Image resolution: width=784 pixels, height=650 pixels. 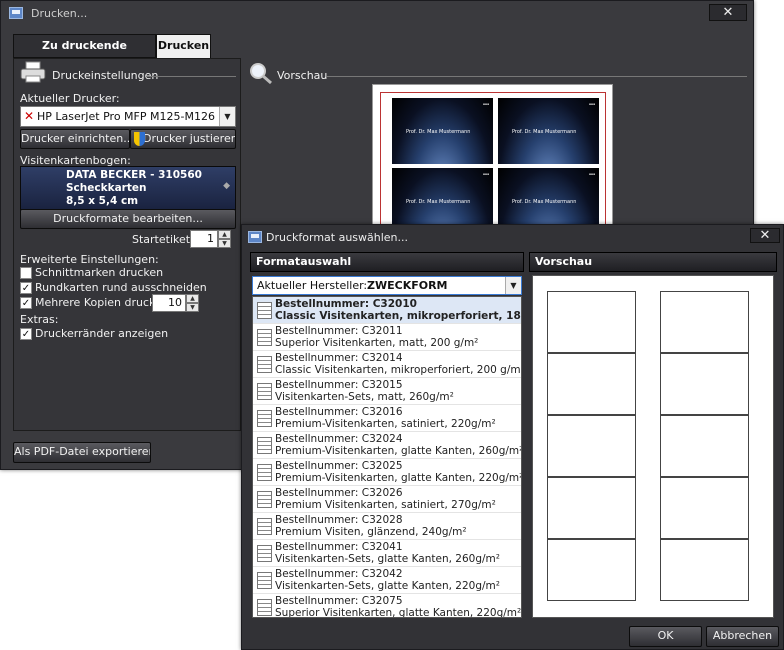 I want to click on settings-heading: Druckeinstellungen, so click(x=105, y=75).